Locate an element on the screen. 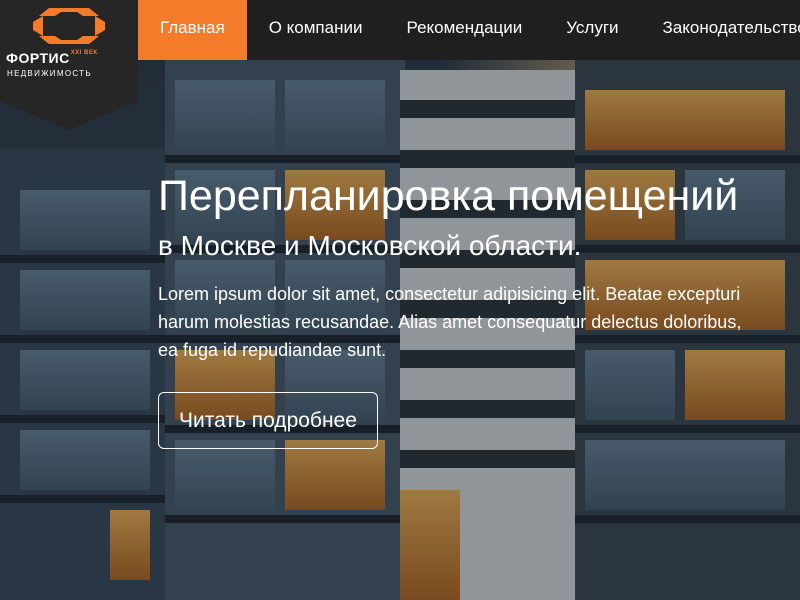 This screenshot has width=800, height=600. nav-item-legislation: Законодательство is located at coordinates (720, 30).